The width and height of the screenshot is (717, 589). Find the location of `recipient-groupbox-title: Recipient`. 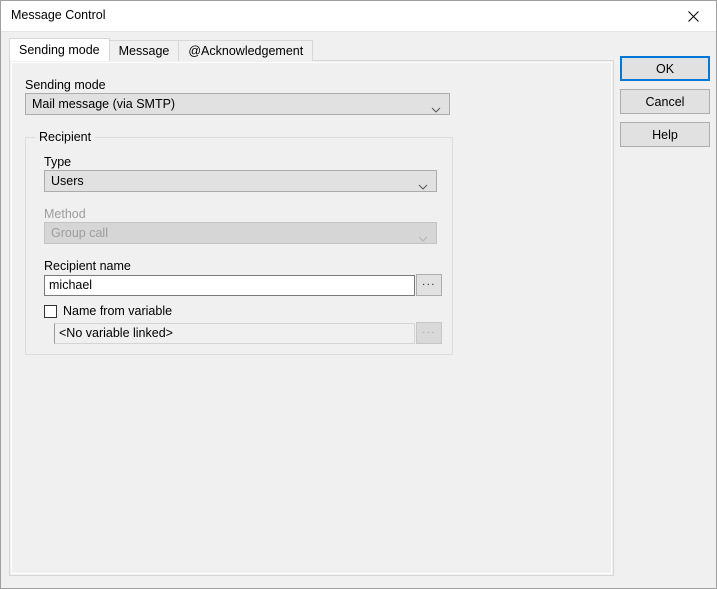

recipient-groupbox-title: Recipient is located at coordinates (65, 137).